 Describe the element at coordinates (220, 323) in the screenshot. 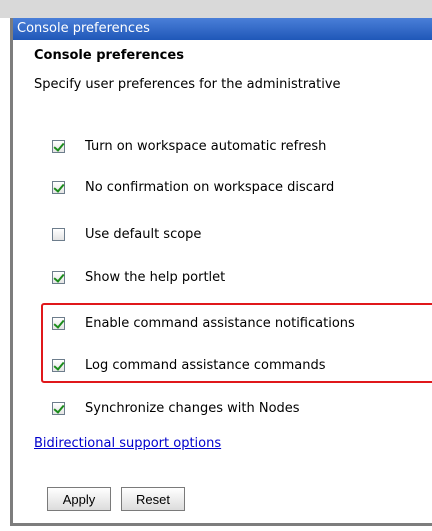

I see `option-label: Enable command assistance notifications` at that location.